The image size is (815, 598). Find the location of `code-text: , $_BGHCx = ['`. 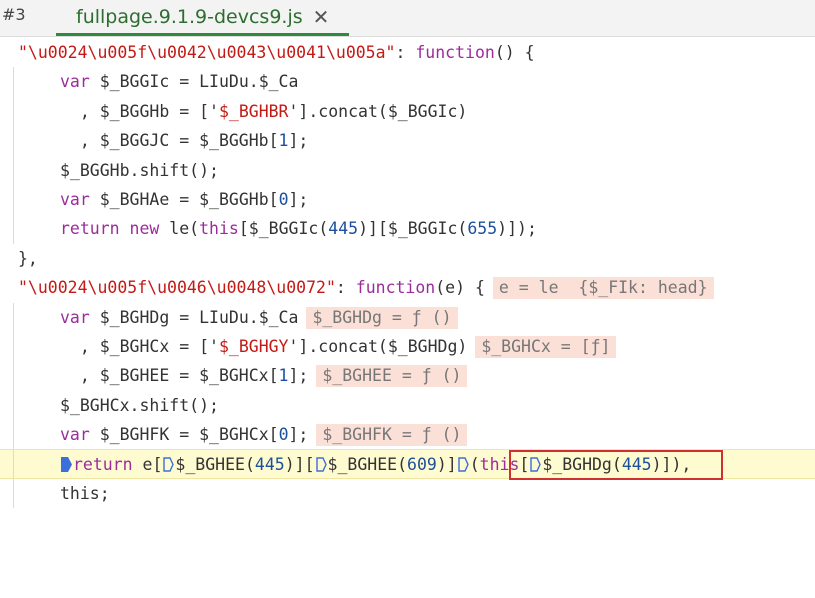

code-text: , $_BGHCx = [' is located at coordinates (139, 346).